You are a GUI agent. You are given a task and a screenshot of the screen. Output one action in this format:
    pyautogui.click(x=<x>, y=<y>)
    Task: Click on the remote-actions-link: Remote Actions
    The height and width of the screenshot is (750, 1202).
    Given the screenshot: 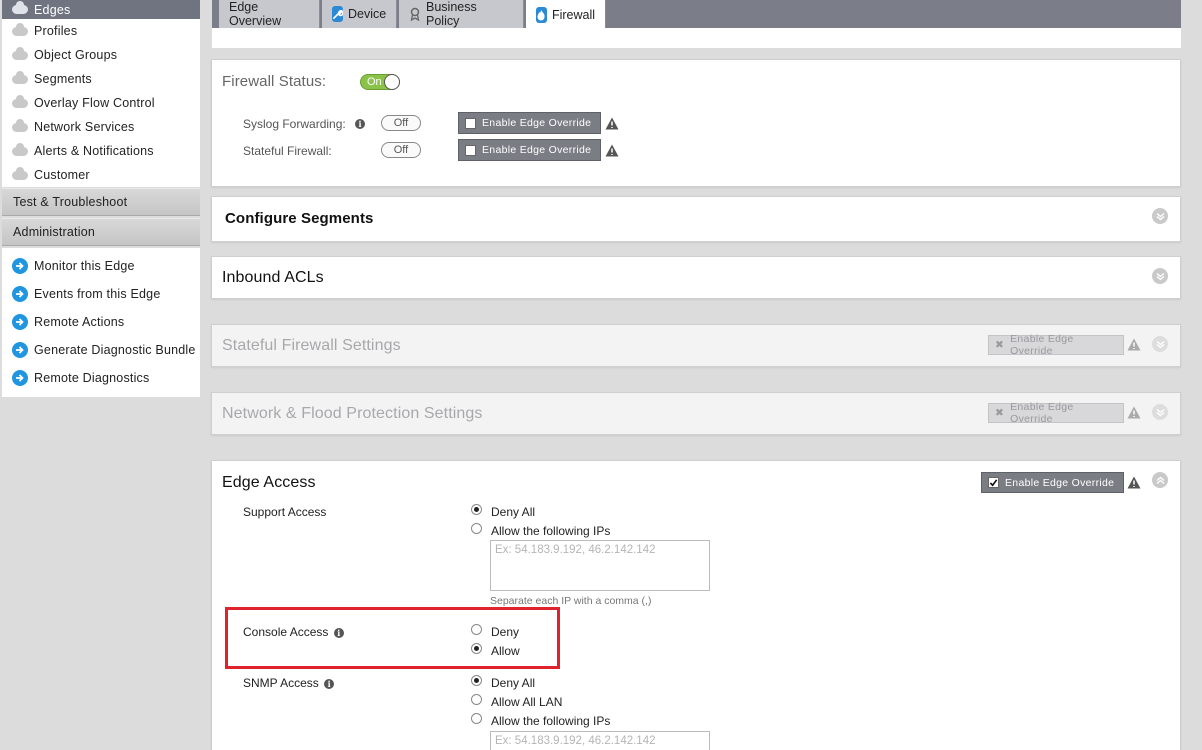 What is the action you would take?
    pyautogui.click(x=106, y=322)
    